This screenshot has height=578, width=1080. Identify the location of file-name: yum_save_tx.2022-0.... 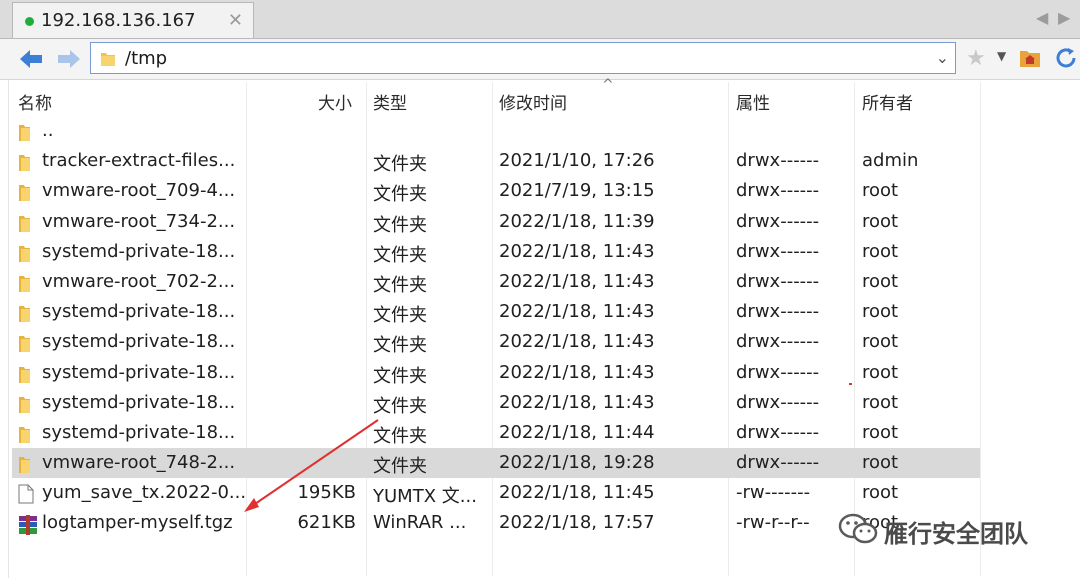
(144, 493).